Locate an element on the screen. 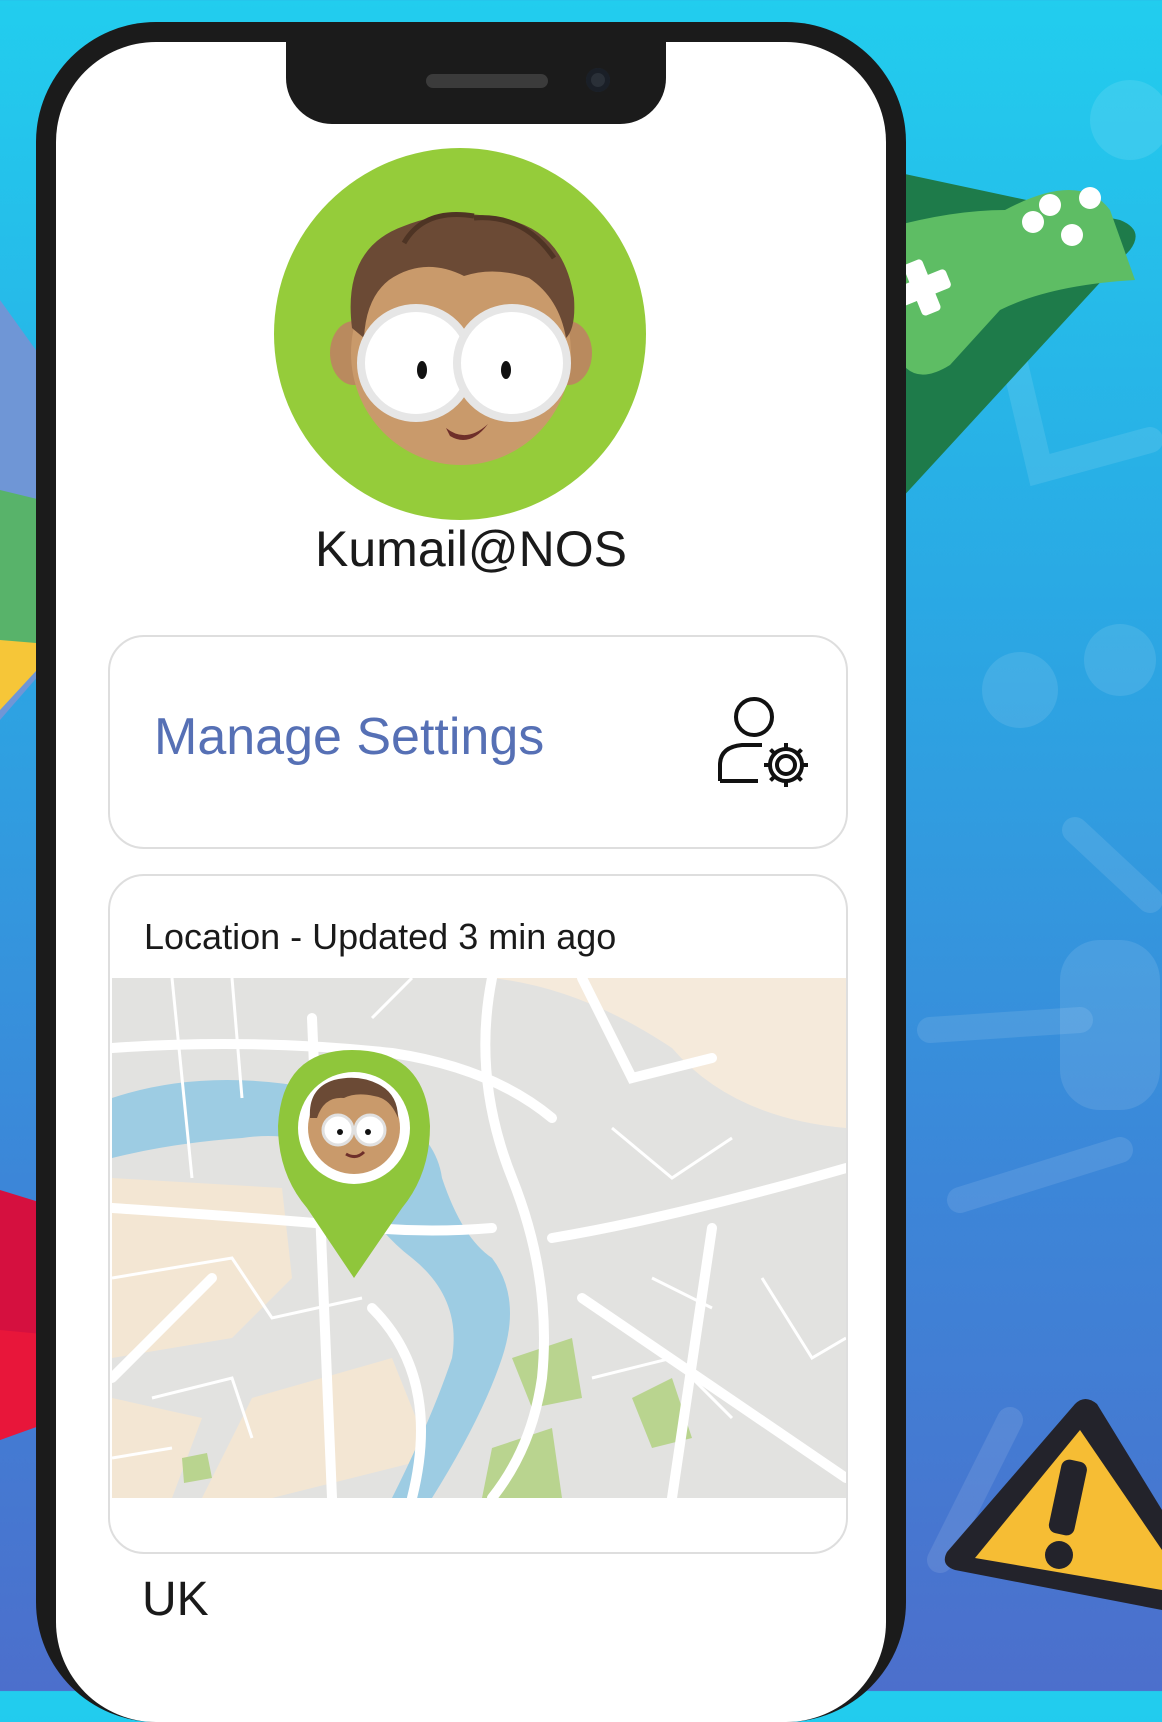  manage-settings-label: Manage Settings is located at coordinates (349, 737).